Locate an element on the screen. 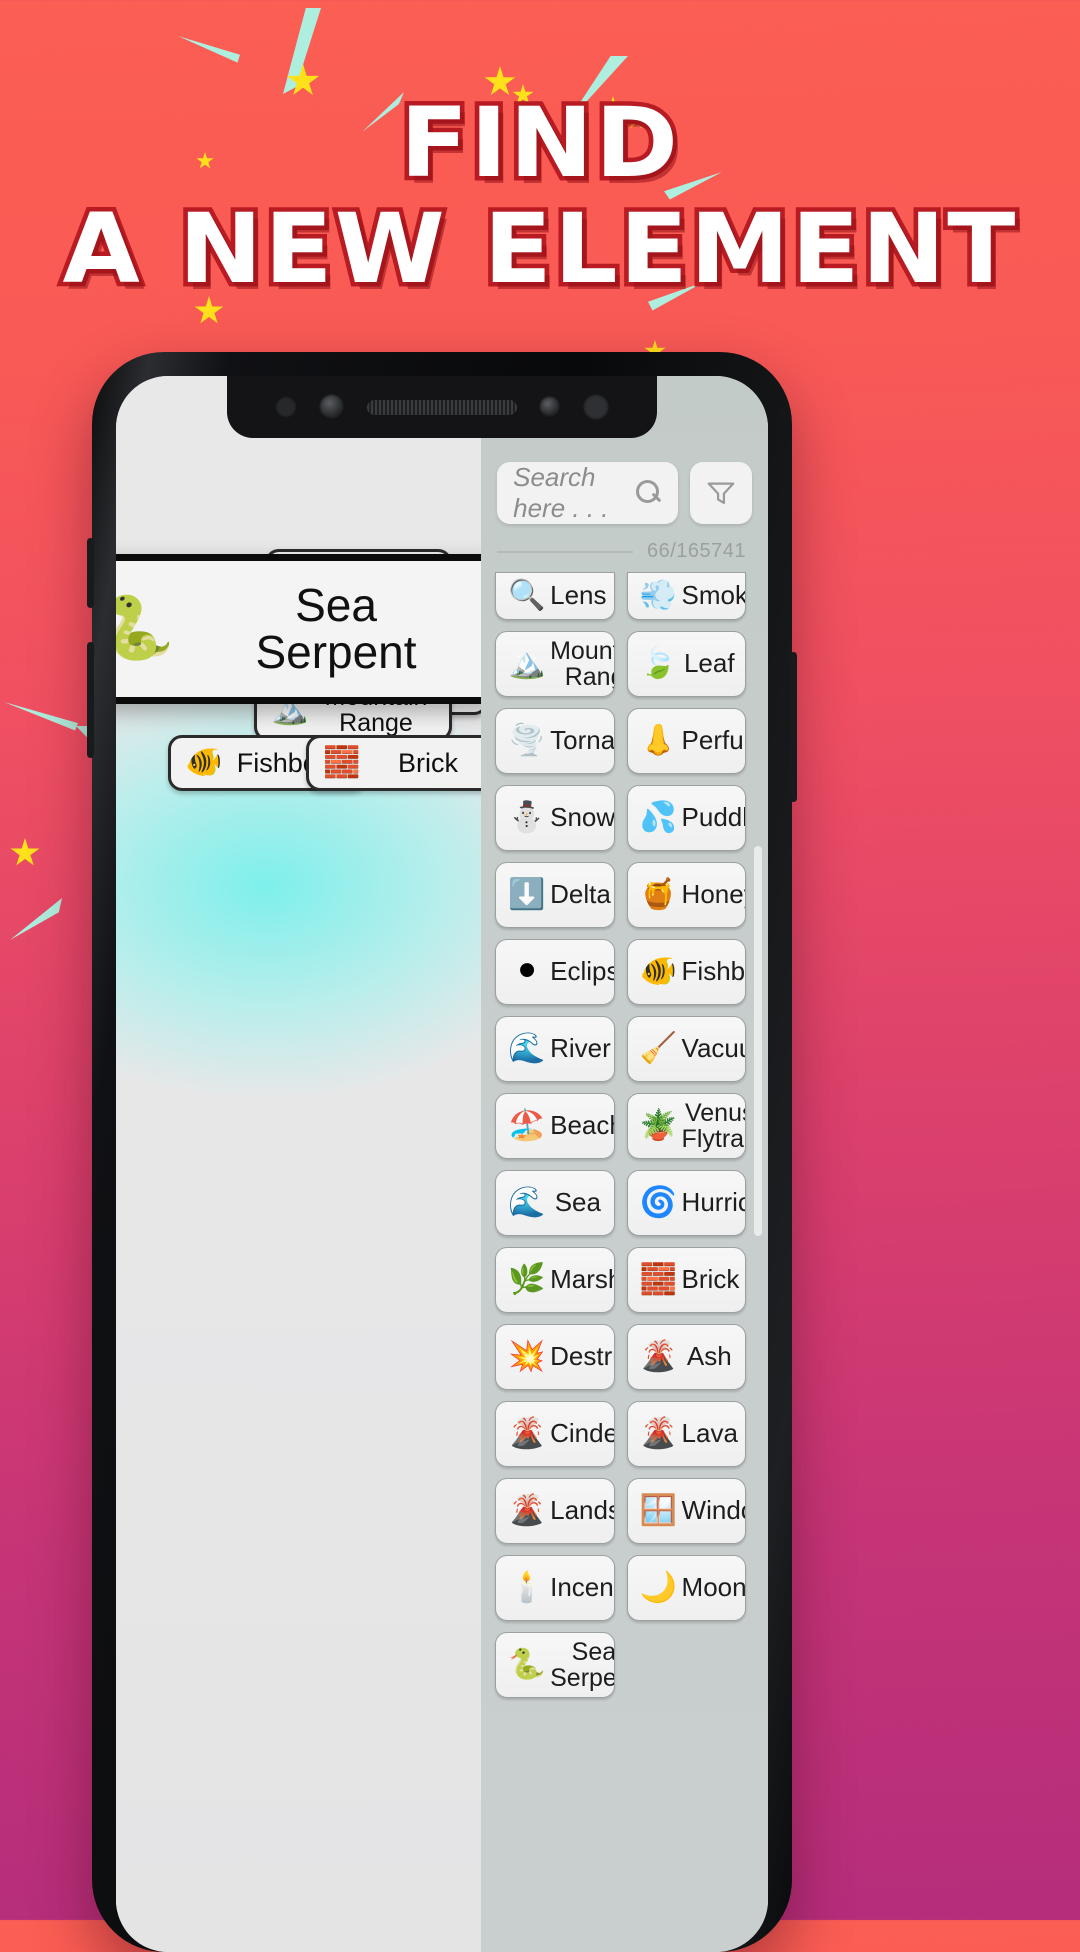  search-input: Search here . . . is located at coordinates (587, 493).